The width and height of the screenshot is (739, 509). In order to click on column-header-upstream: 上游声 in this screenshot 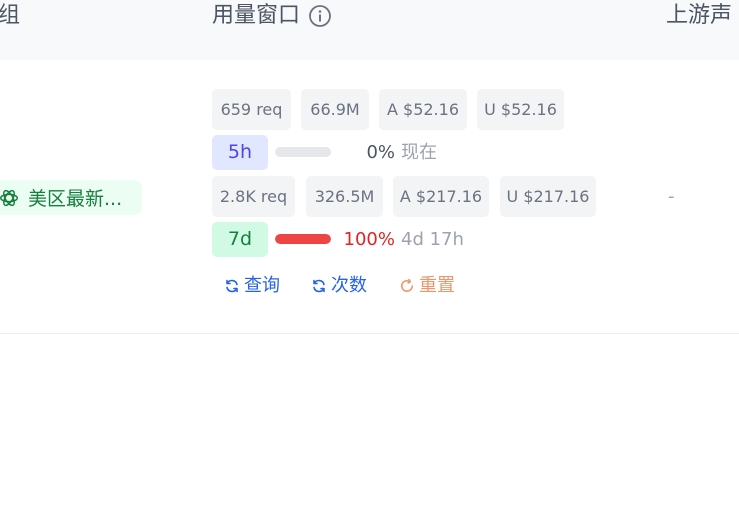, I will do `click(699, 16)`.